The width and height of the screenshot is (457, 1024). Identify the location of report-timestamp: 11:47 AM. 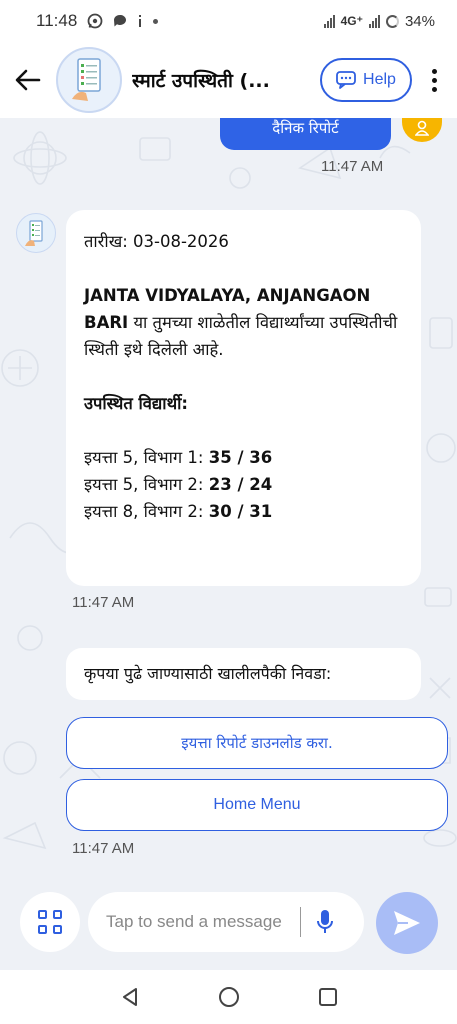
(103, 602).